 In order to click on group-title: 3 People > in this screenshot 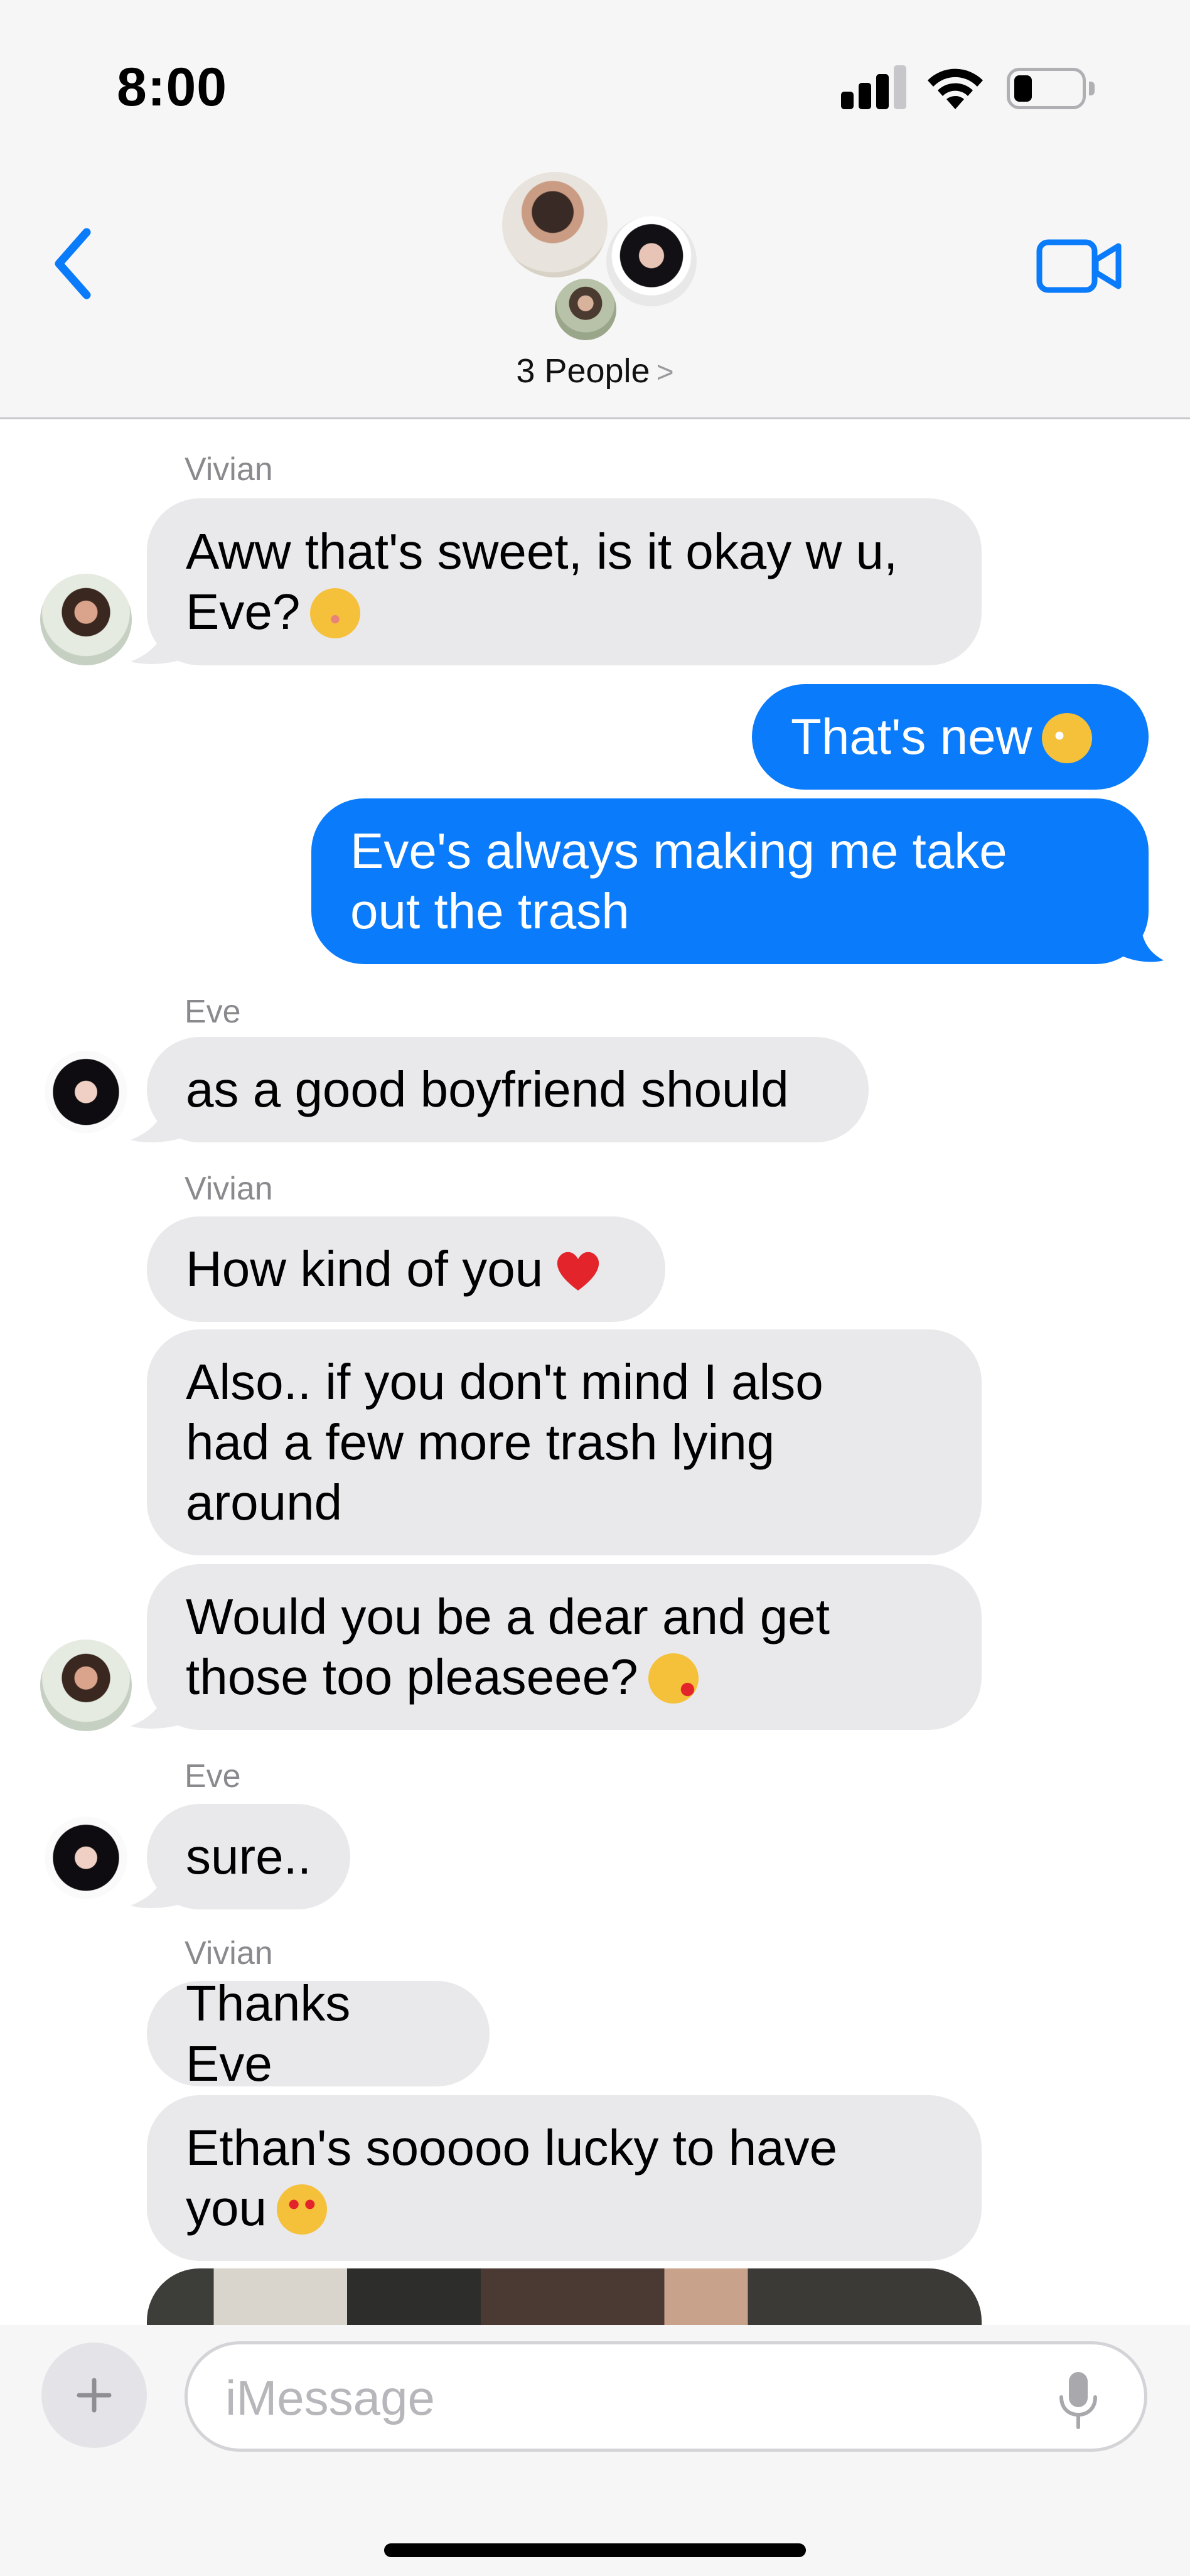, I will do `click(595, 371)`.